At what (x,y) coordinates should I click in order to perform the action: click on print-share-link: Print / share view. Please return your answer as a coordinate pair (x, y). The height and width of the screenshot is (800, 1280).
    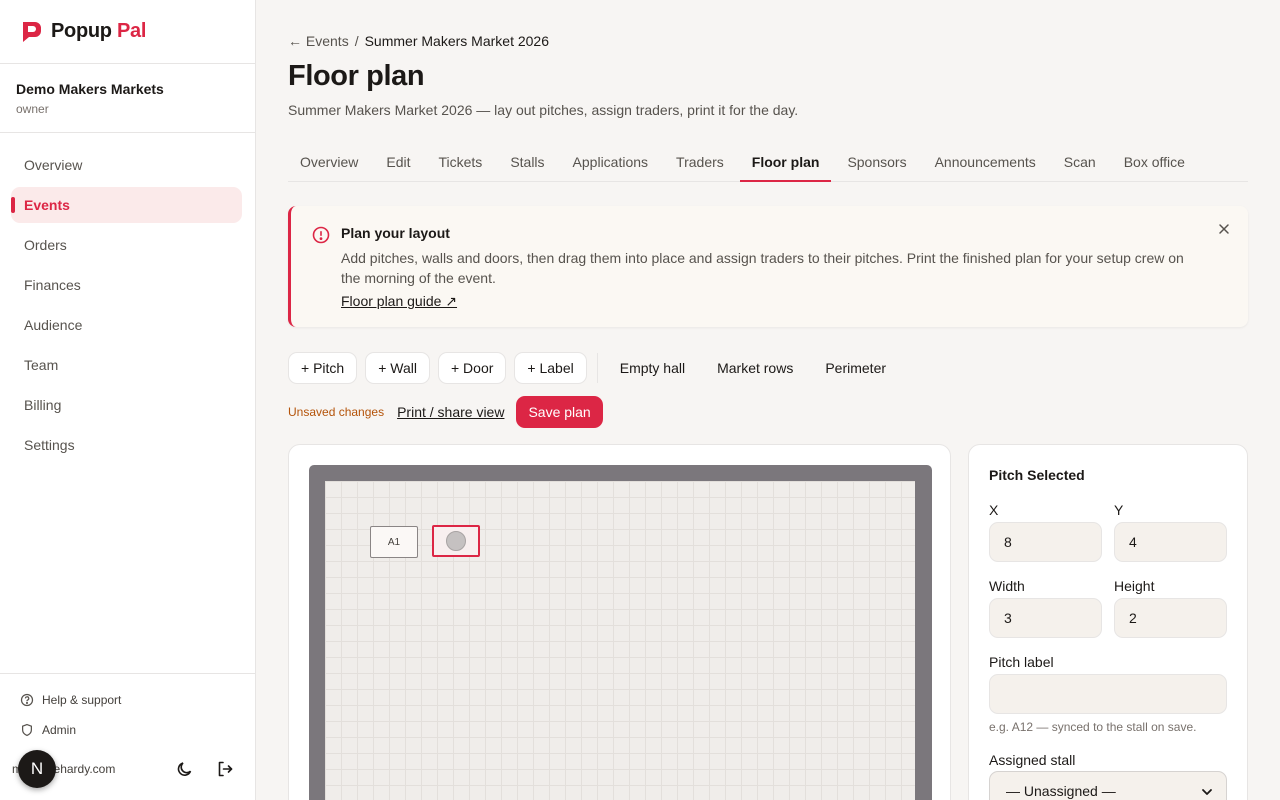
    Looking at the image, I should click on (450, 412).